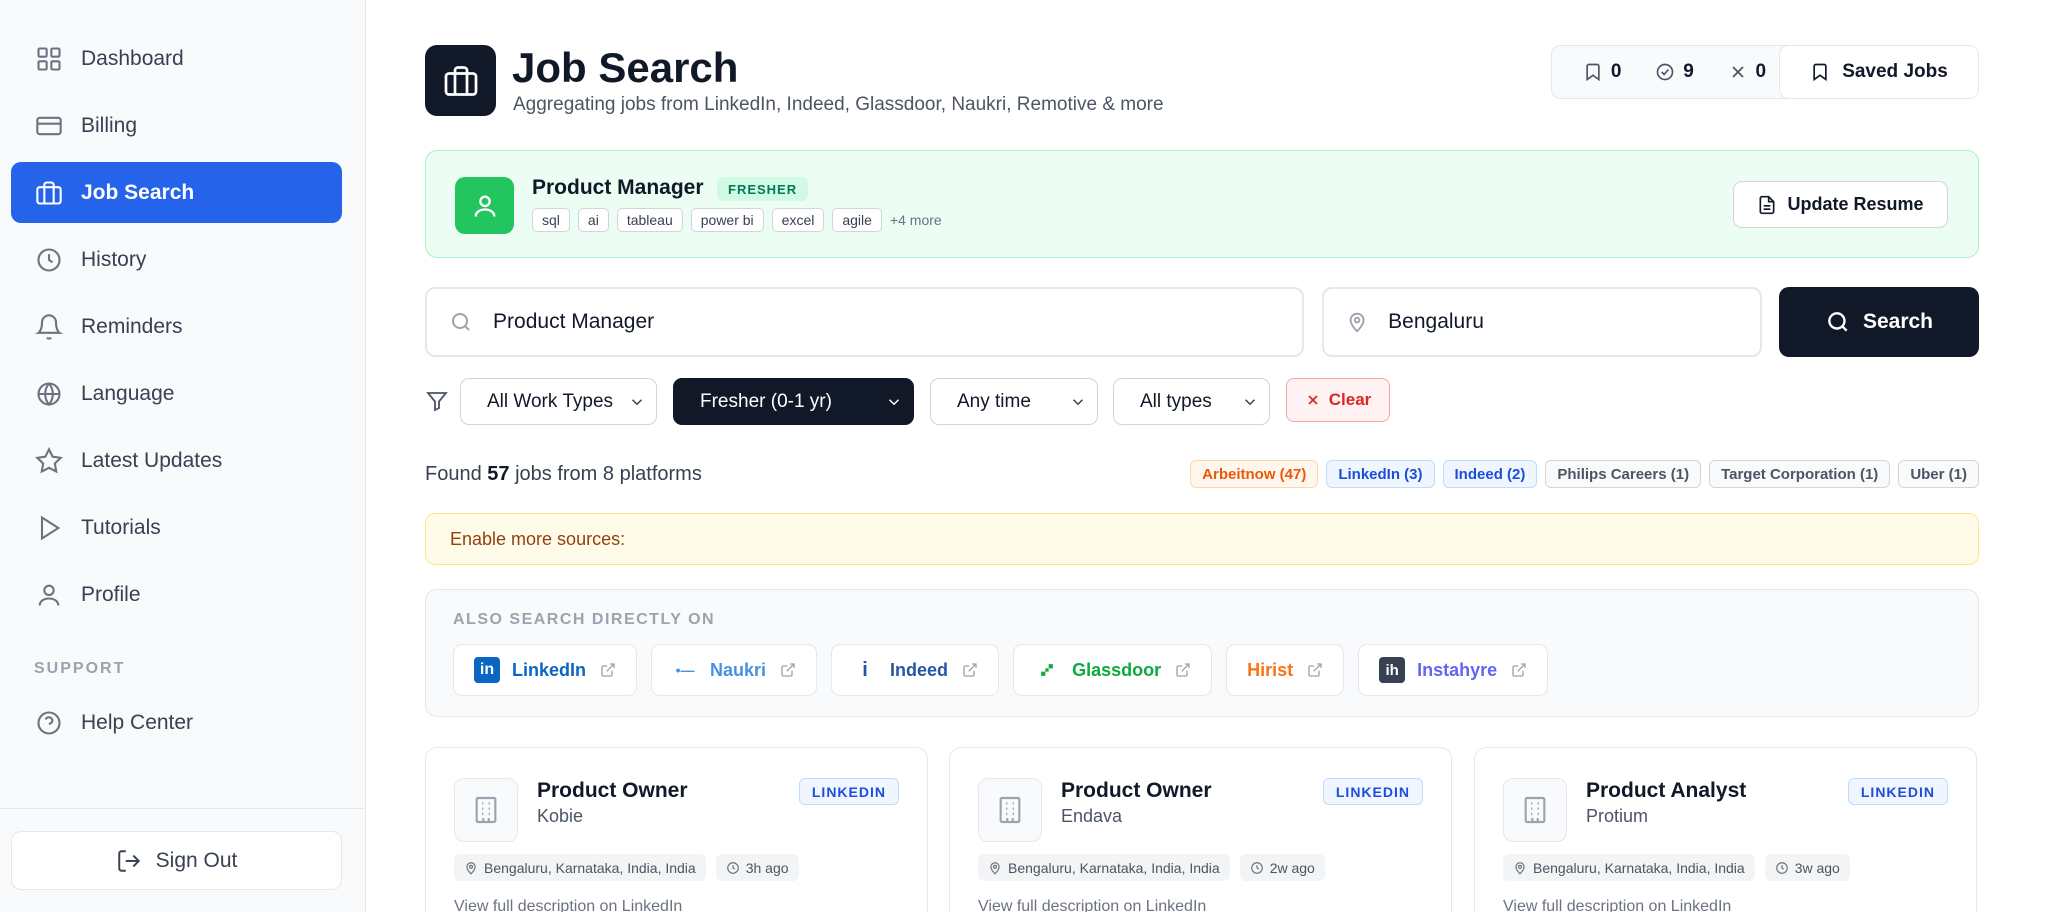 The width and height of the screenshot is (2048, 912). Describe the element at coordinates (1855, 204) in the screenshot. I see `update-resume-label: Update Resume` at that location.